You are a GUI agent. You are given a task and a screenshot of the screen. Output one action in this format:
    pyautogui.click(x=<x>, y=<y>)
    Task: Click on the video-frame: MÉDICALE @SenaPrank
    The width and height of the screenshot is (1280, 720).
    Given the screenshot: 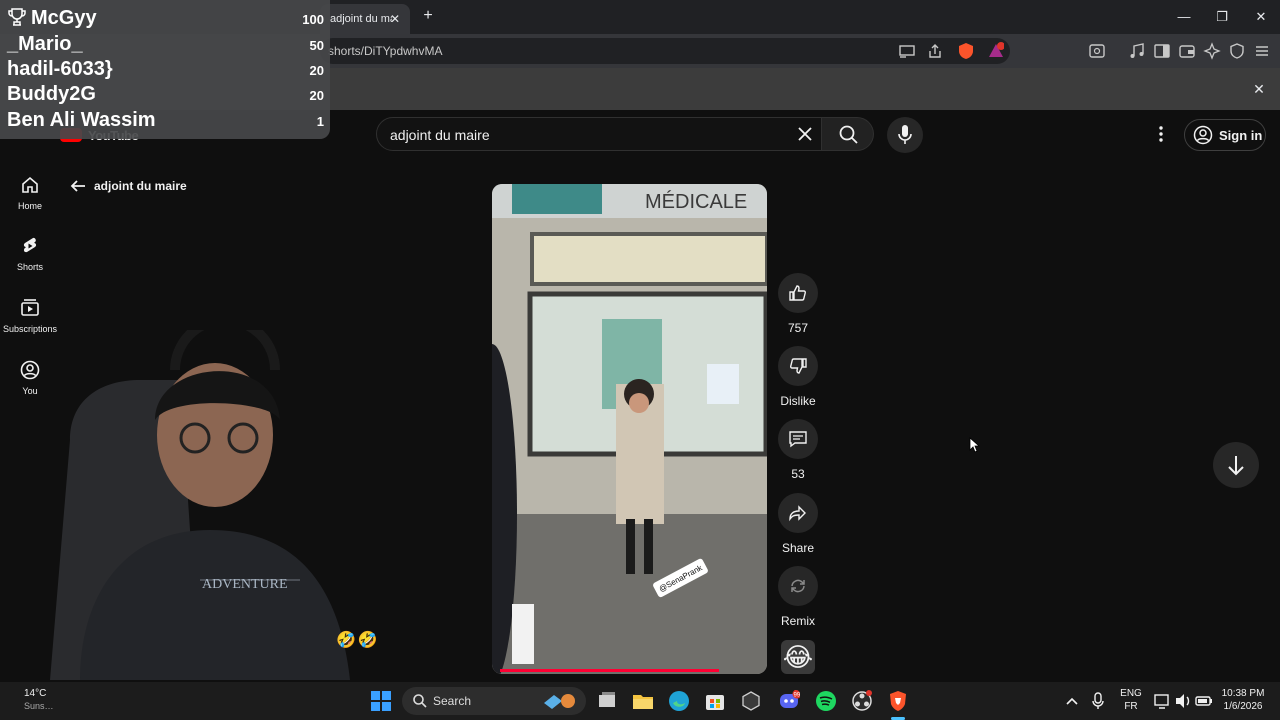 What is the action you would take?
    pyautogui.click(x=629, y=429)
    